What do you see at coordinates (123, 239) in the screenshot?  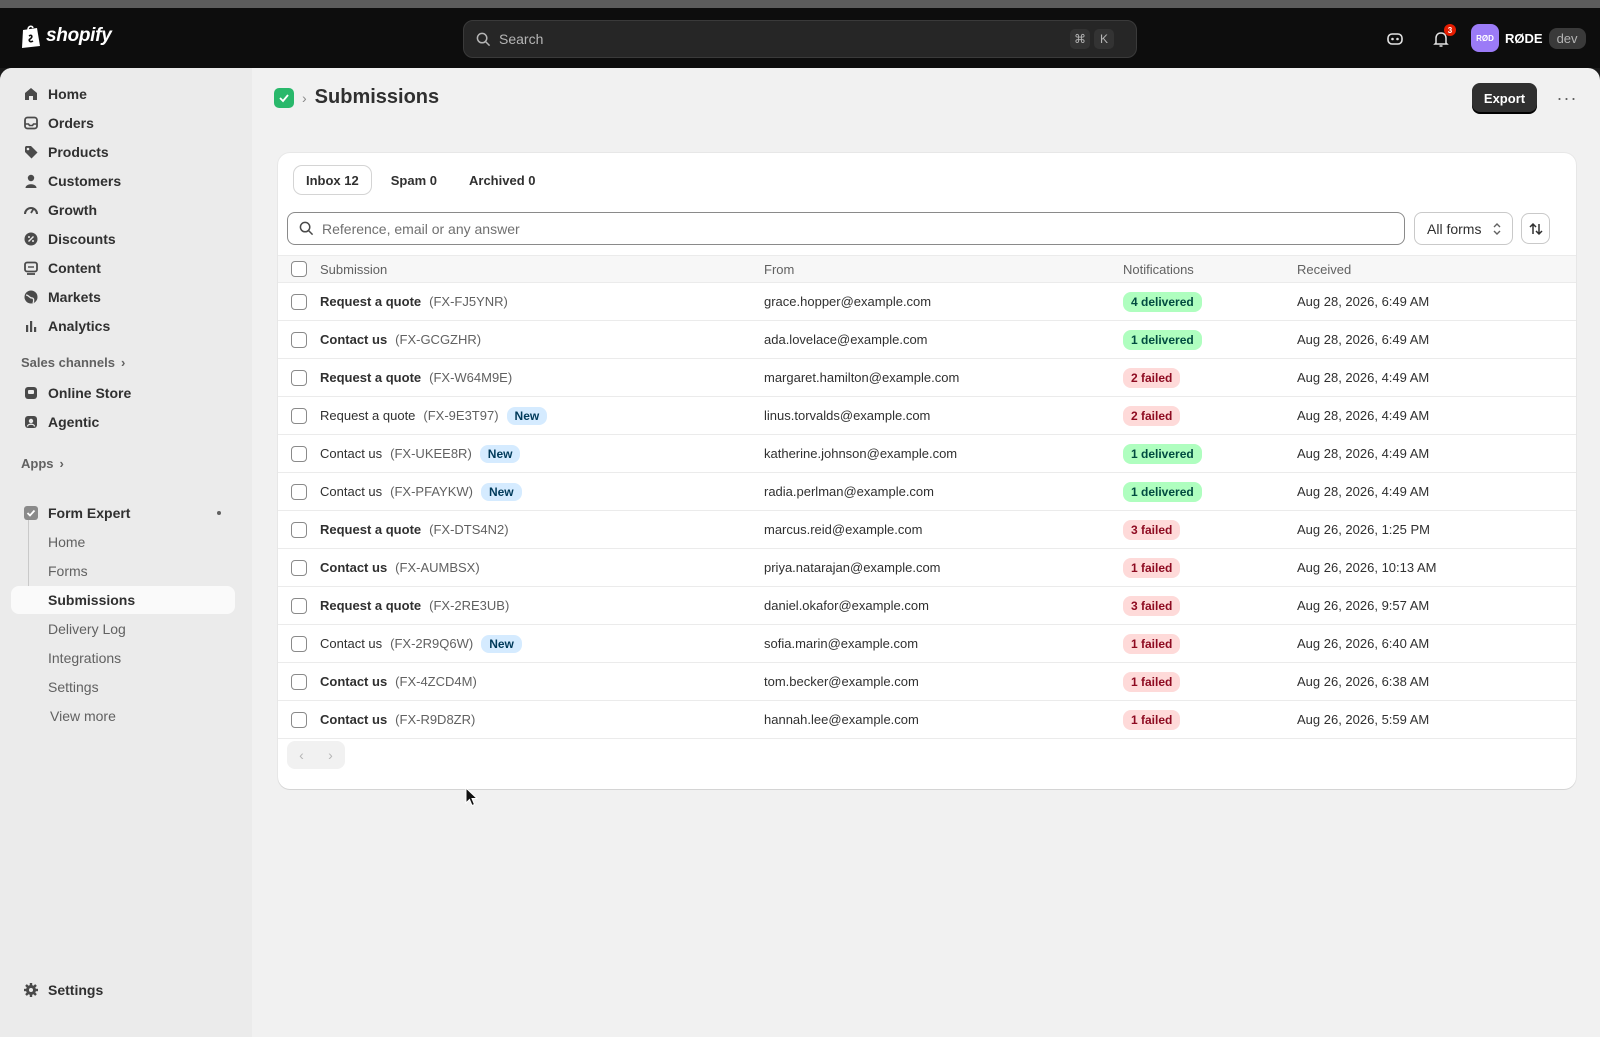 I see `sidebar-item-discounts: Discounts` at bounding box center [123, 239].